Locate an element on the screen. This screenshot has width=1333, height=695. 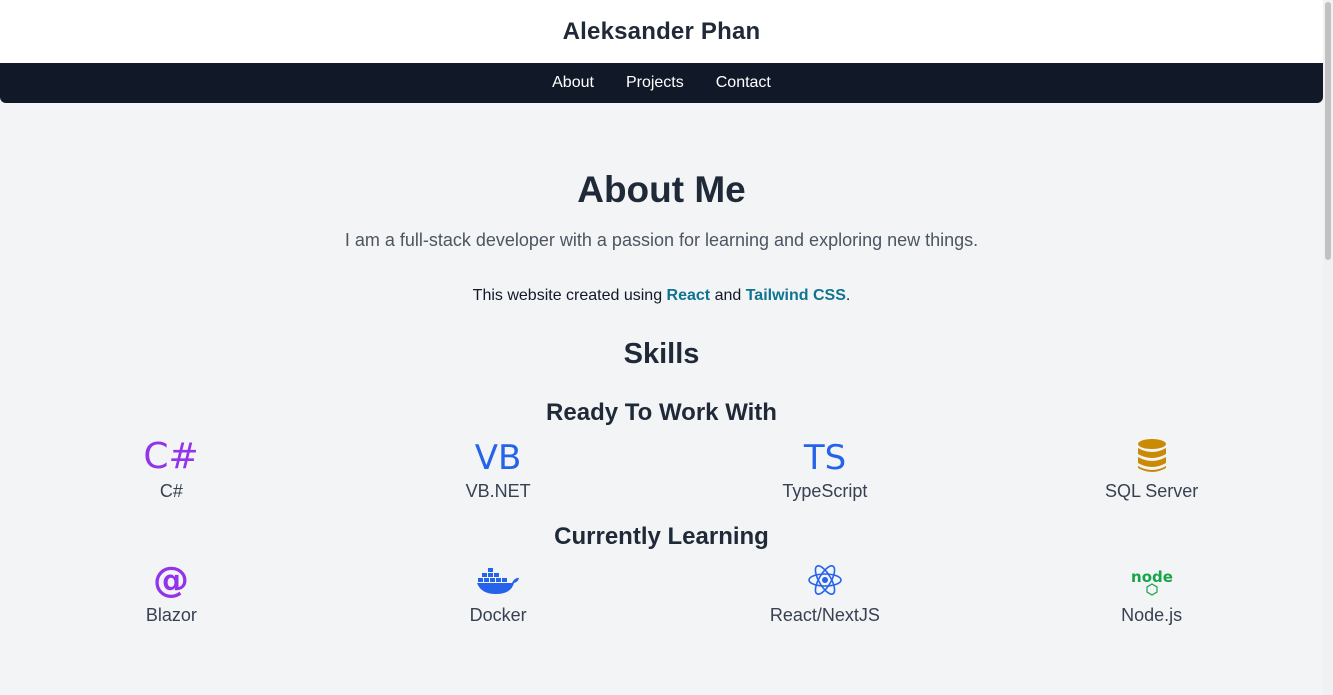
built-with-prefix: This website created using is located at coordinates (569, 295).